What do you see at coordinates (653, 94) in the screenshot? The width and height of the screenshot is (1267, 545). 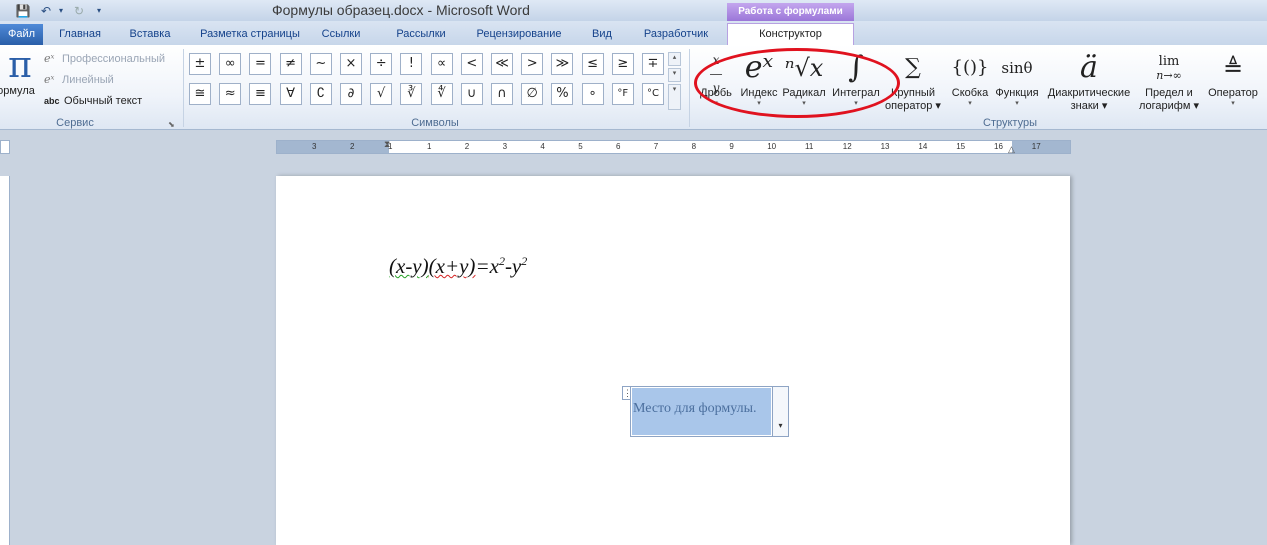 I see `symbol-button: °C` at bounding box center [653, 94].